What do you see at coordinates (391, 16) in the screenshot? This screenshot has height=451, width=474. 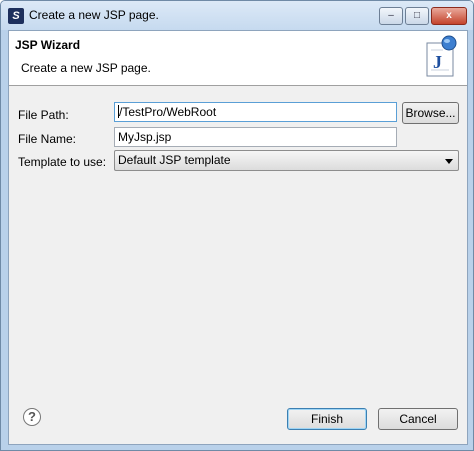 I see `minimize-button: –` at bounding box center [391, 16].